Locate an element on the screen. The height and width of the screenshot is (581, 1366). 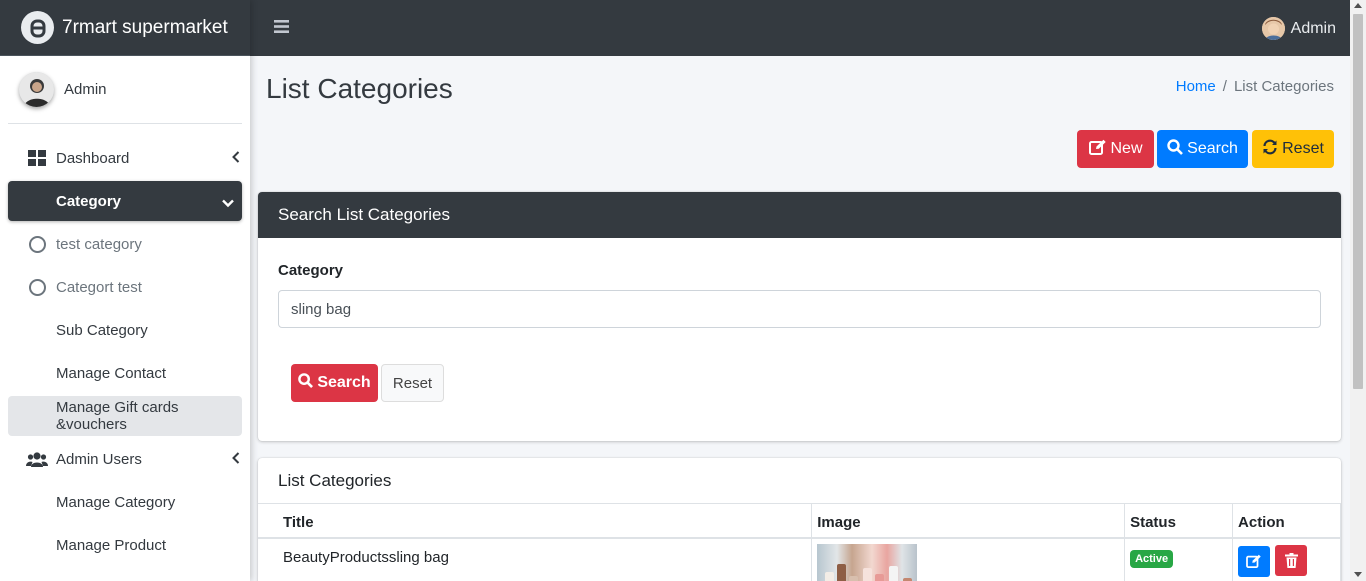
category-thumbnail-image is located at coordinates (867, 562).